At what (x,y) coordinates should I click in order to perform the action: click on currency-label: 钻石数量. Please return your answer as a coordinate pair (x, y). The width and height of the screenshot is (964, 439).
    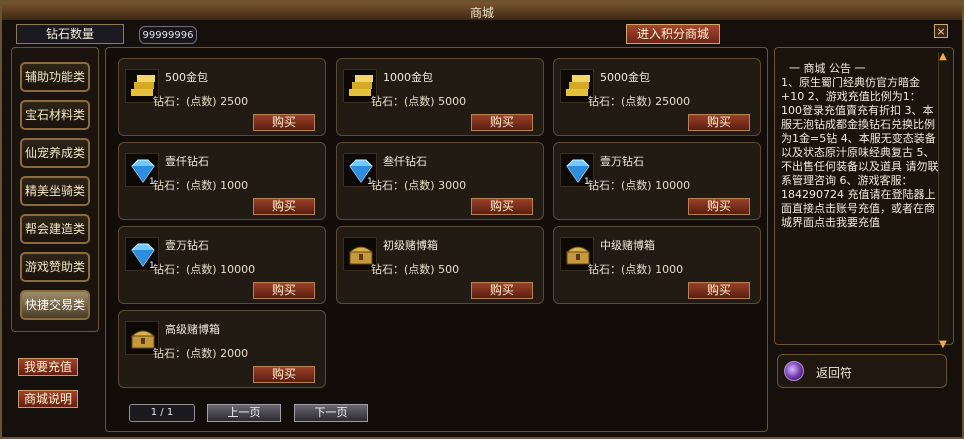
    Looking at the image, I should click on (70, 34).